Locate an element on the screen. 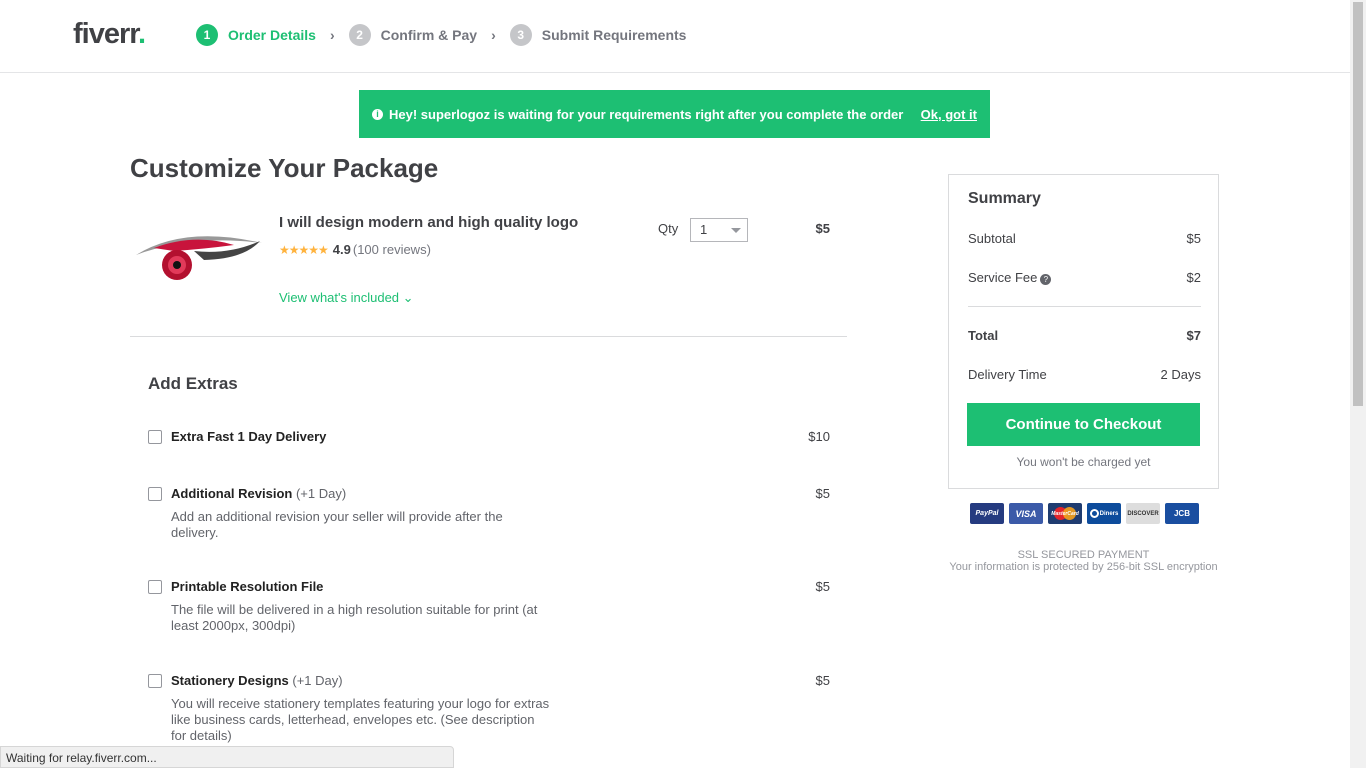 This screenshot has height=768, width=1366. scrollbar is located at coordinates (1358, 384).